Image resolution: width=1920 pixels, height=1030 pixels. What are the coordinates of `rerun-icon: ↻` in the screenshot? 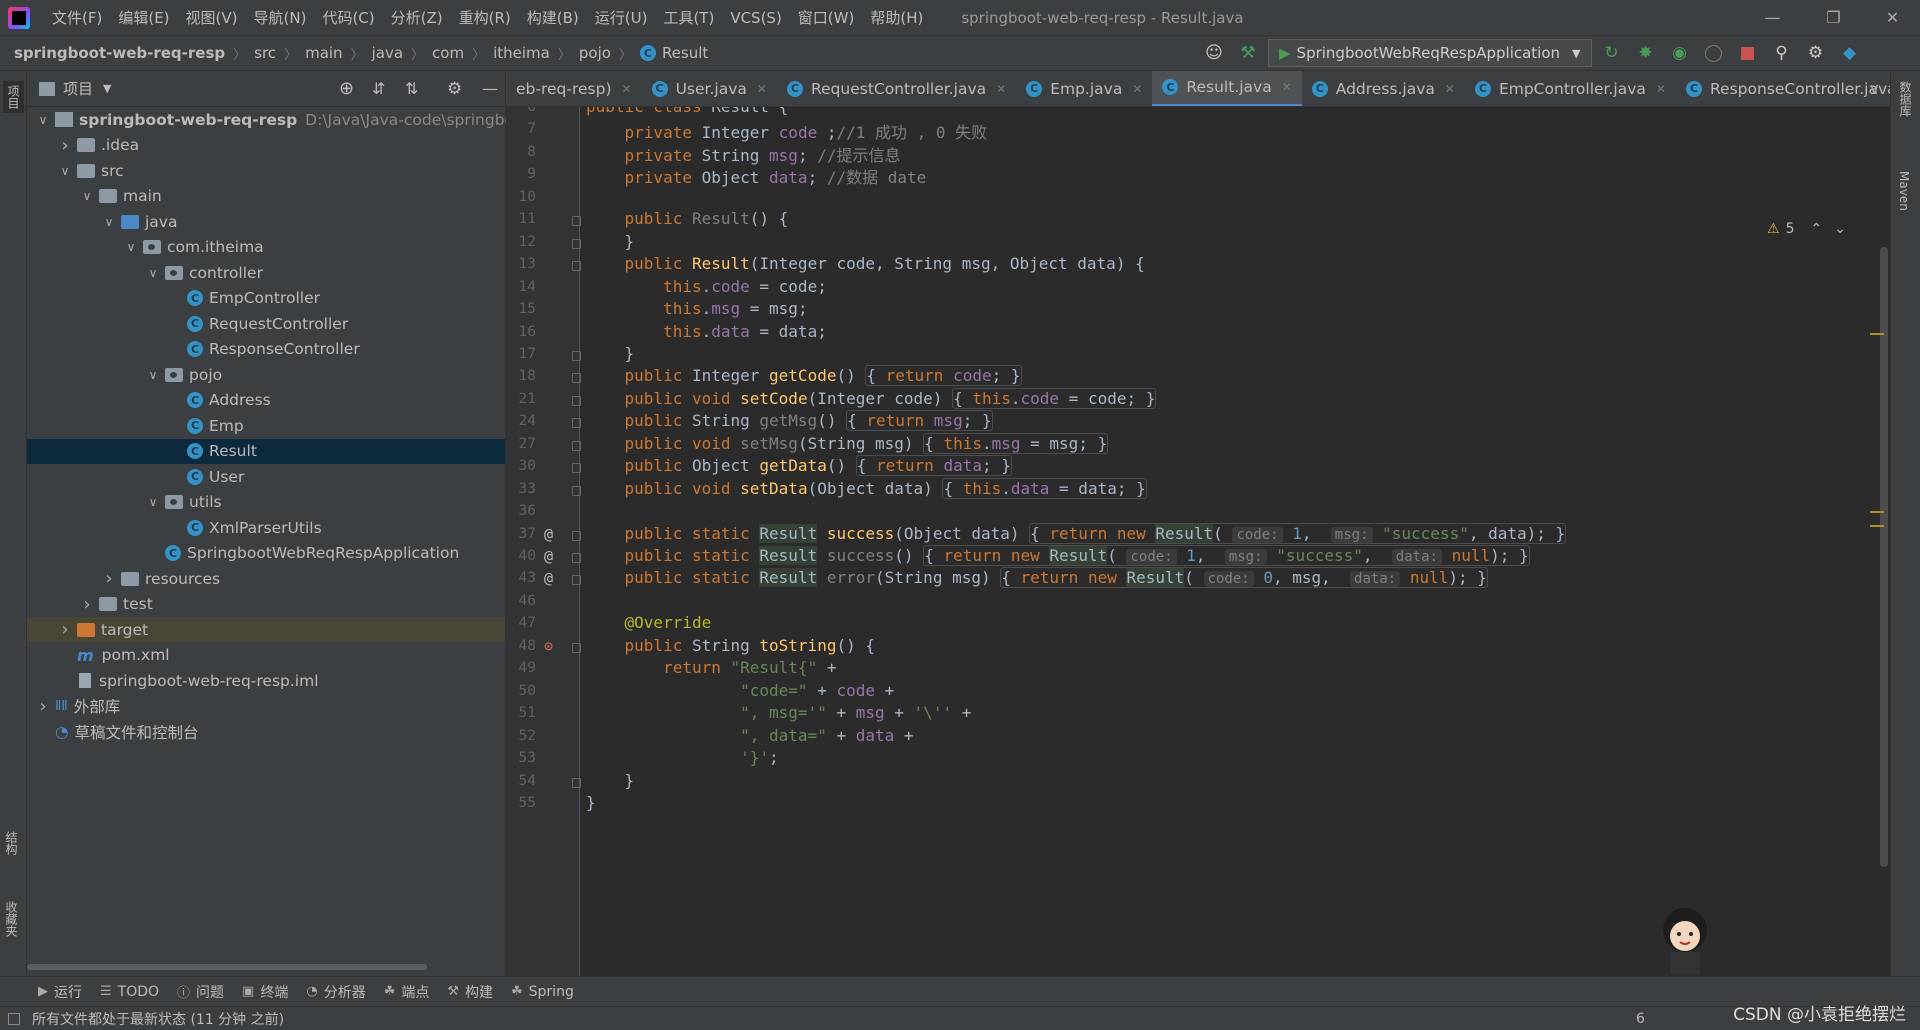 It's located at (1612, 53).